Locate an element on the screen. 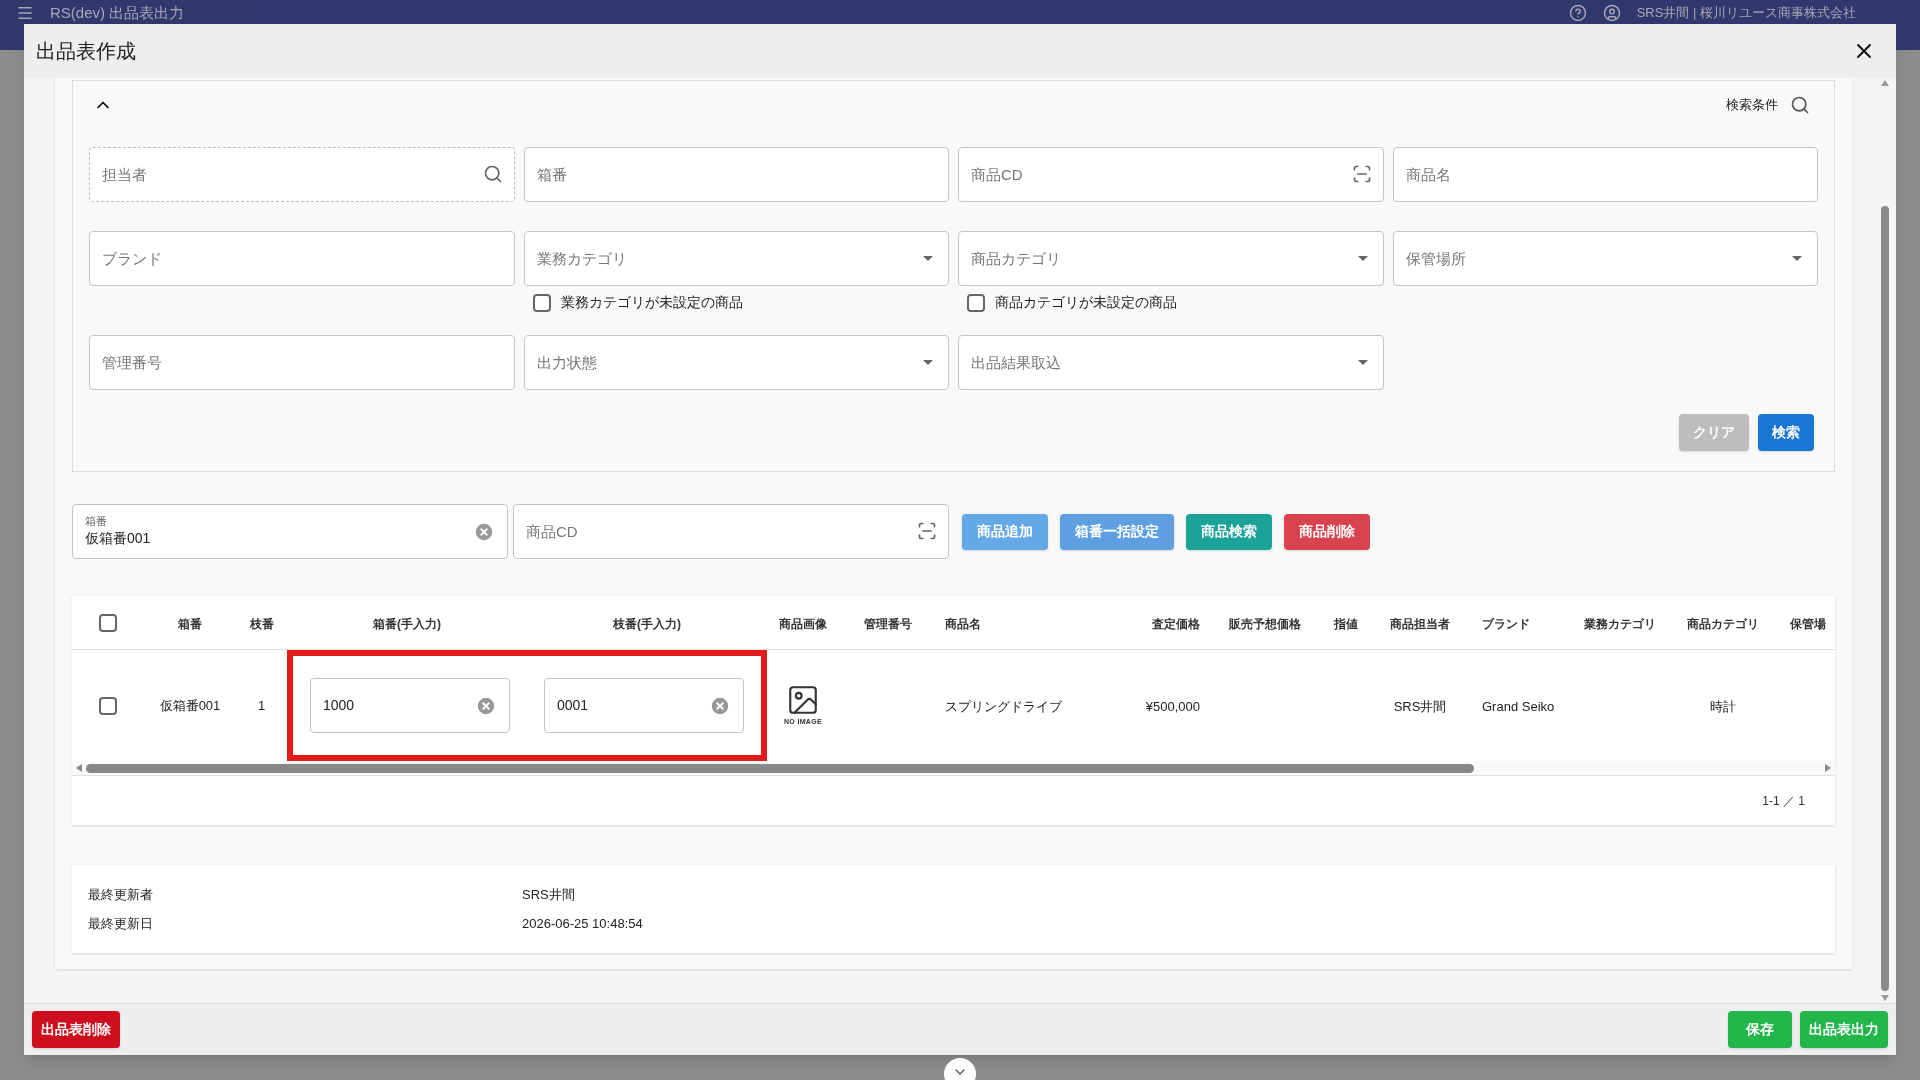  scroll-down-icon is located at coordinates (1885, 998).